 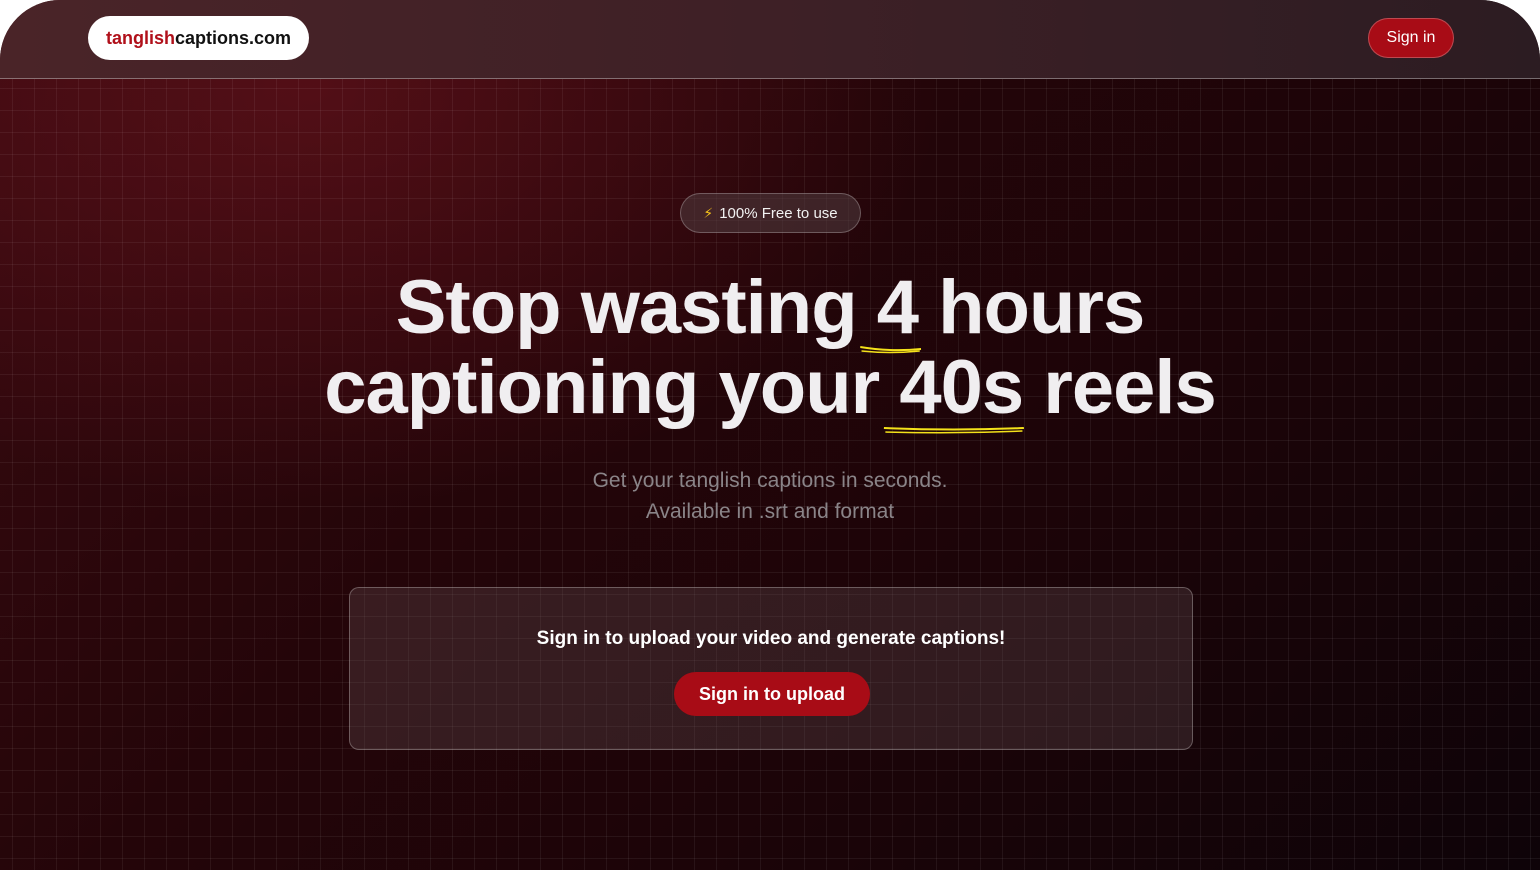 I want to click on top-nav: tanglish captions.com Sign in, so click(x=770, y=39).